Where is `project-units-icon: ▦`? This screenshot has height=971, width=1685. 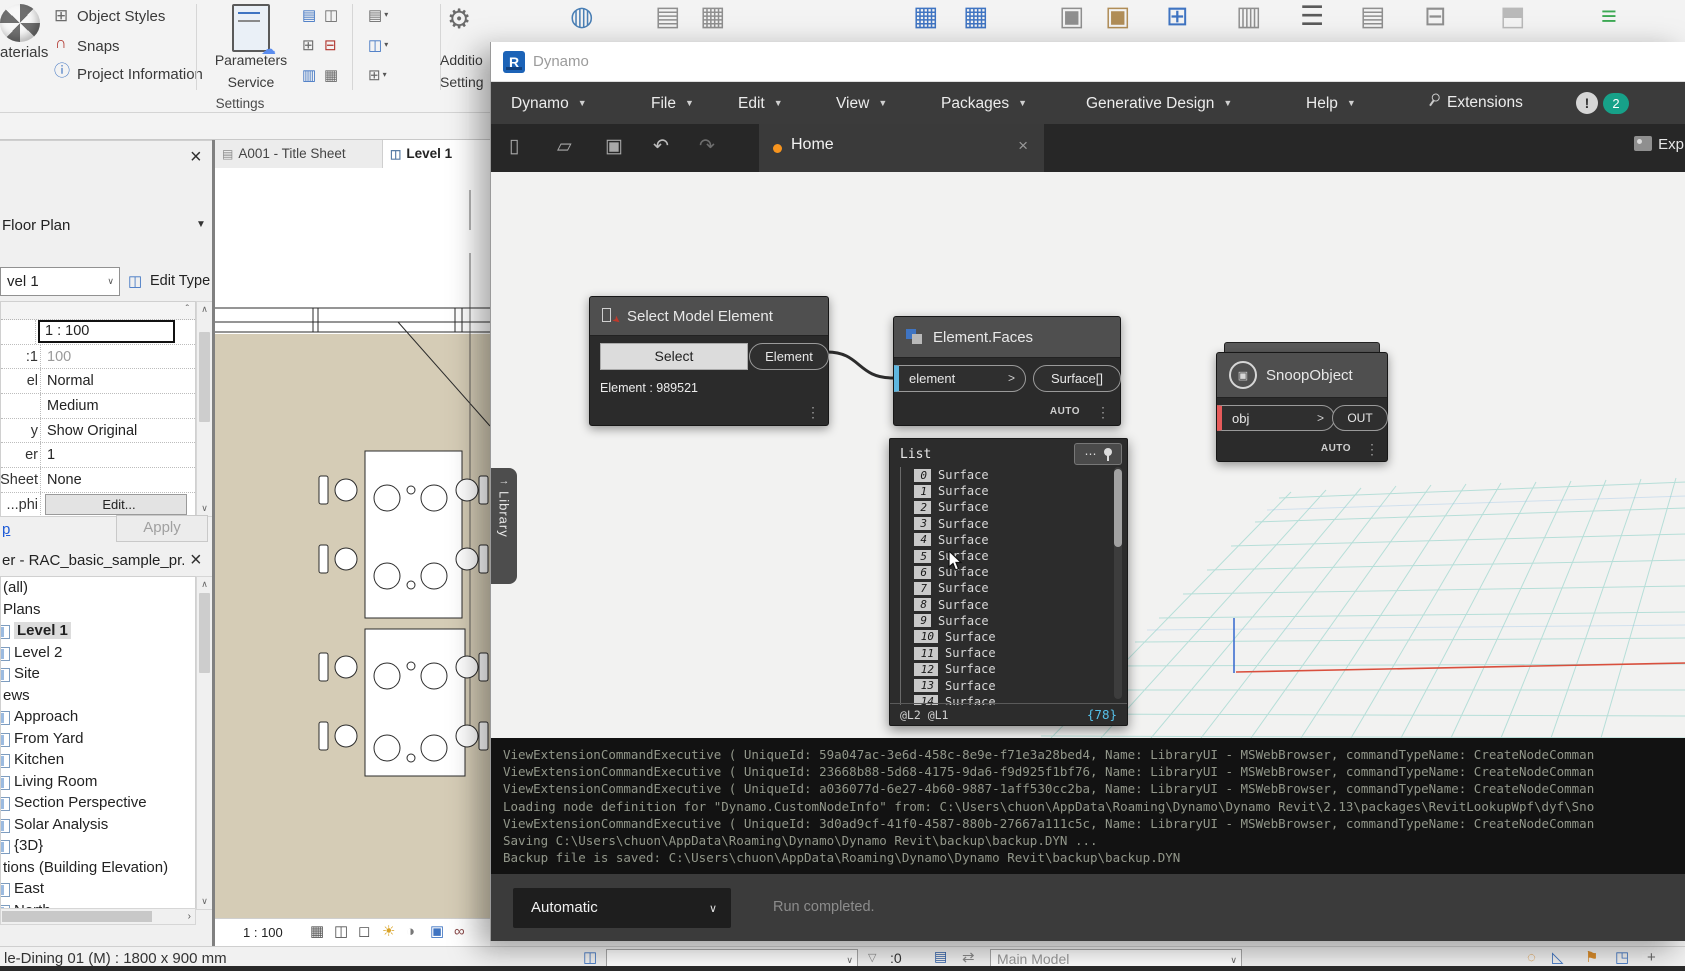 project-units-icon: ▦ is located at coordinates (331, 75).